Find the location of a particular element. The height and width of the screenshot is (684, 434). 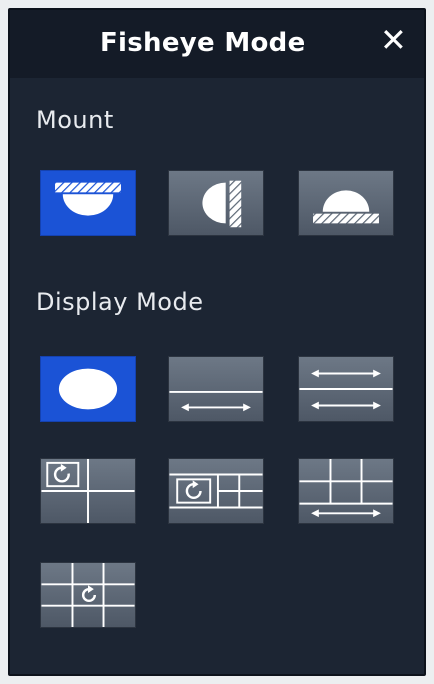

original-fisheye-button is located at coordinates (88, 389).